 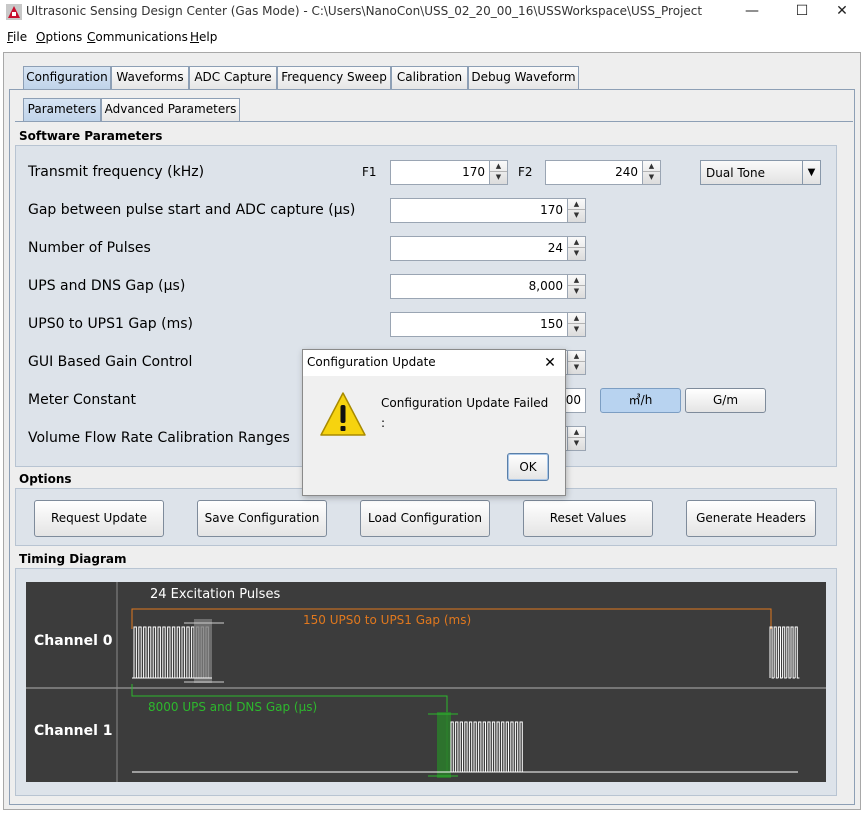 What do you see at coordinates (203, 37) in the screenshot?
I see `menu-help: Help` at bounding box center [203, 37].